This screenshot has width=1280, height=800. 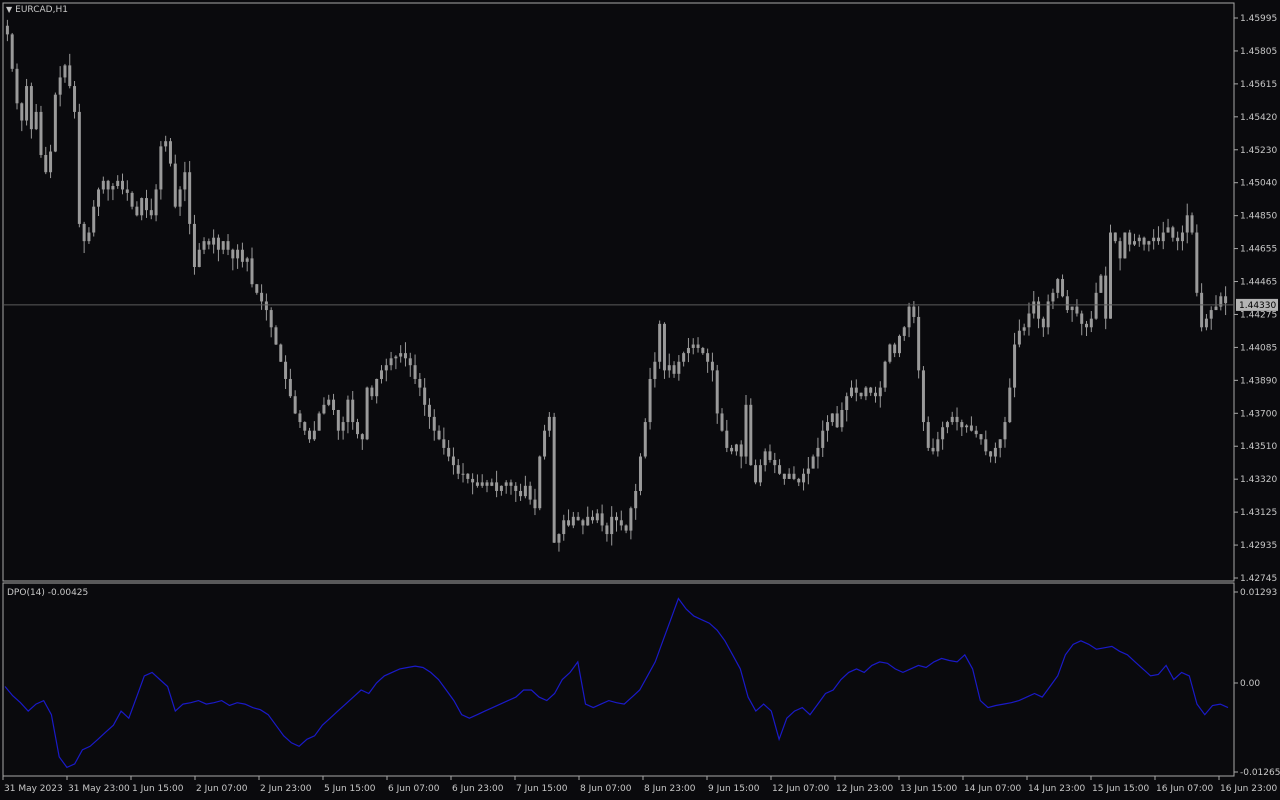 I want to click on time-tick-label: 8 Jun 23:00, so click(x=670, y=789).